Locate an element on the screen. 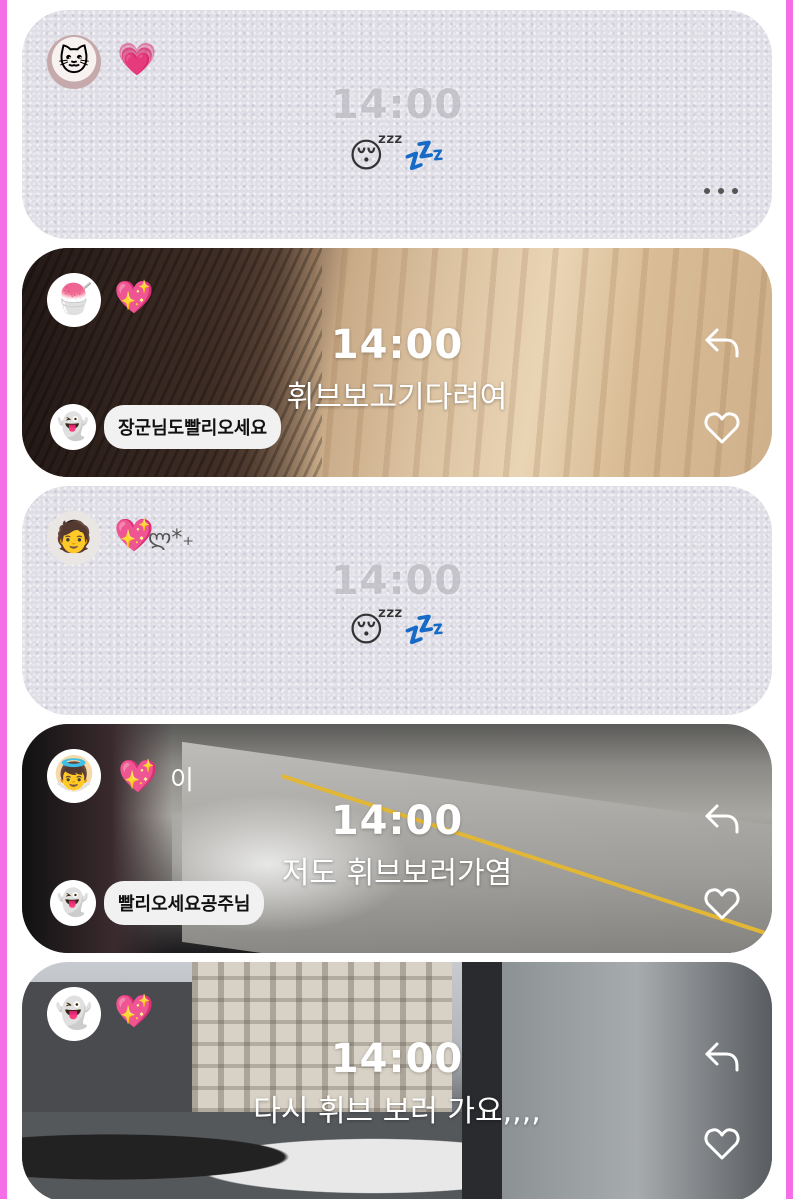 This screenshot has height=1199, width=793. man-avatar: 🧑 is located at coordinates (74, 538).